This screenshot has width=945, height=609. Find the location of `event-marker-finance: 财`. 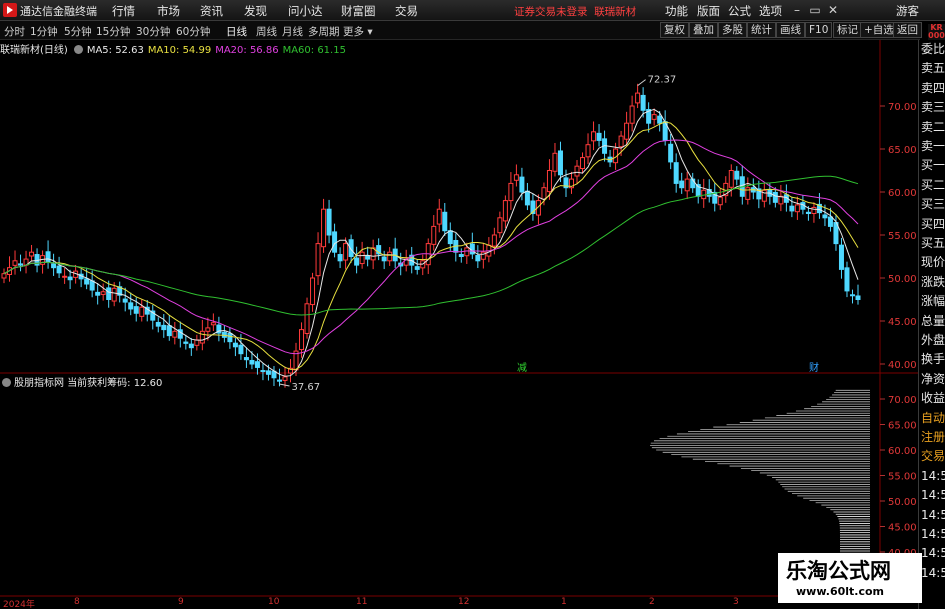

event-marker-finance: 财 is located at coordinates (814, 366).